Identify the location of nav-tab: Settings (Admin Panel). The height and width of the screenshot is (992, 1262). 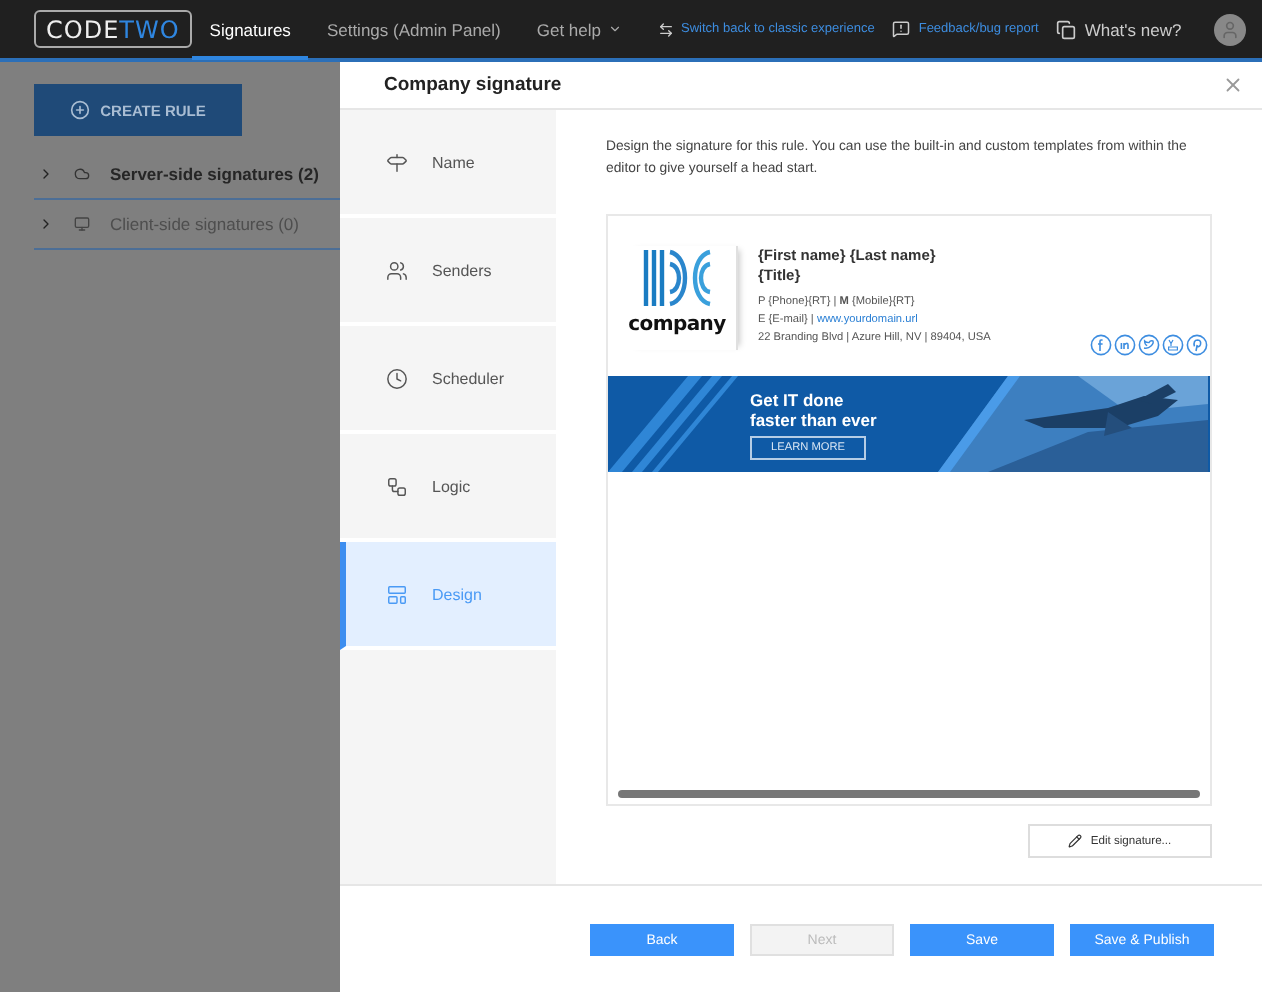
(413, 31).